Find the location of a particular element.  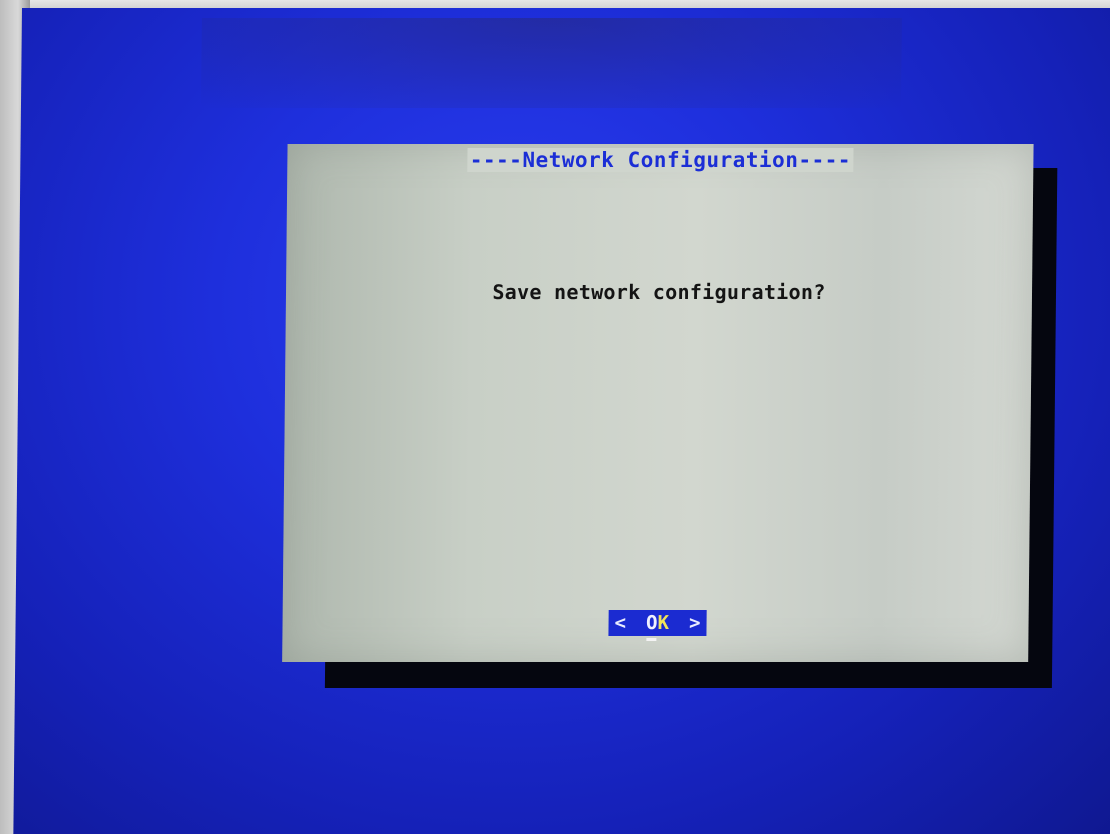

ok-button-label: OK is located at coordinates (657, 625).